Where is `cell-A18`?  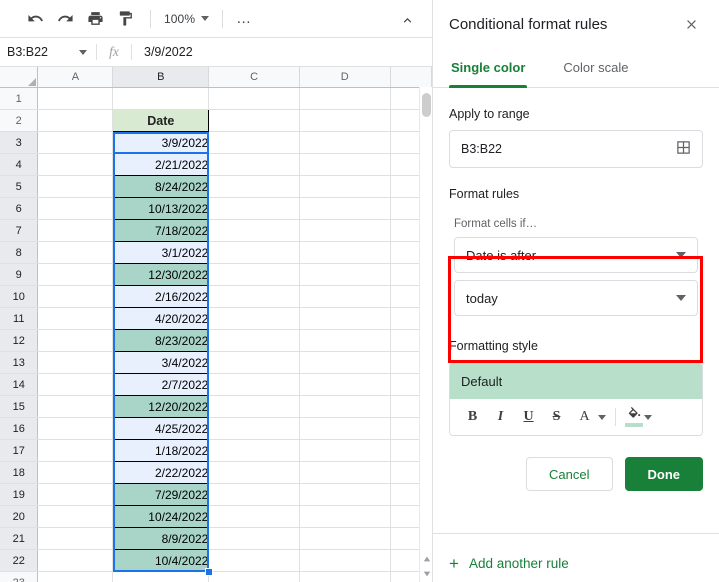 cell-A18 is located at coordinates (75, 472).